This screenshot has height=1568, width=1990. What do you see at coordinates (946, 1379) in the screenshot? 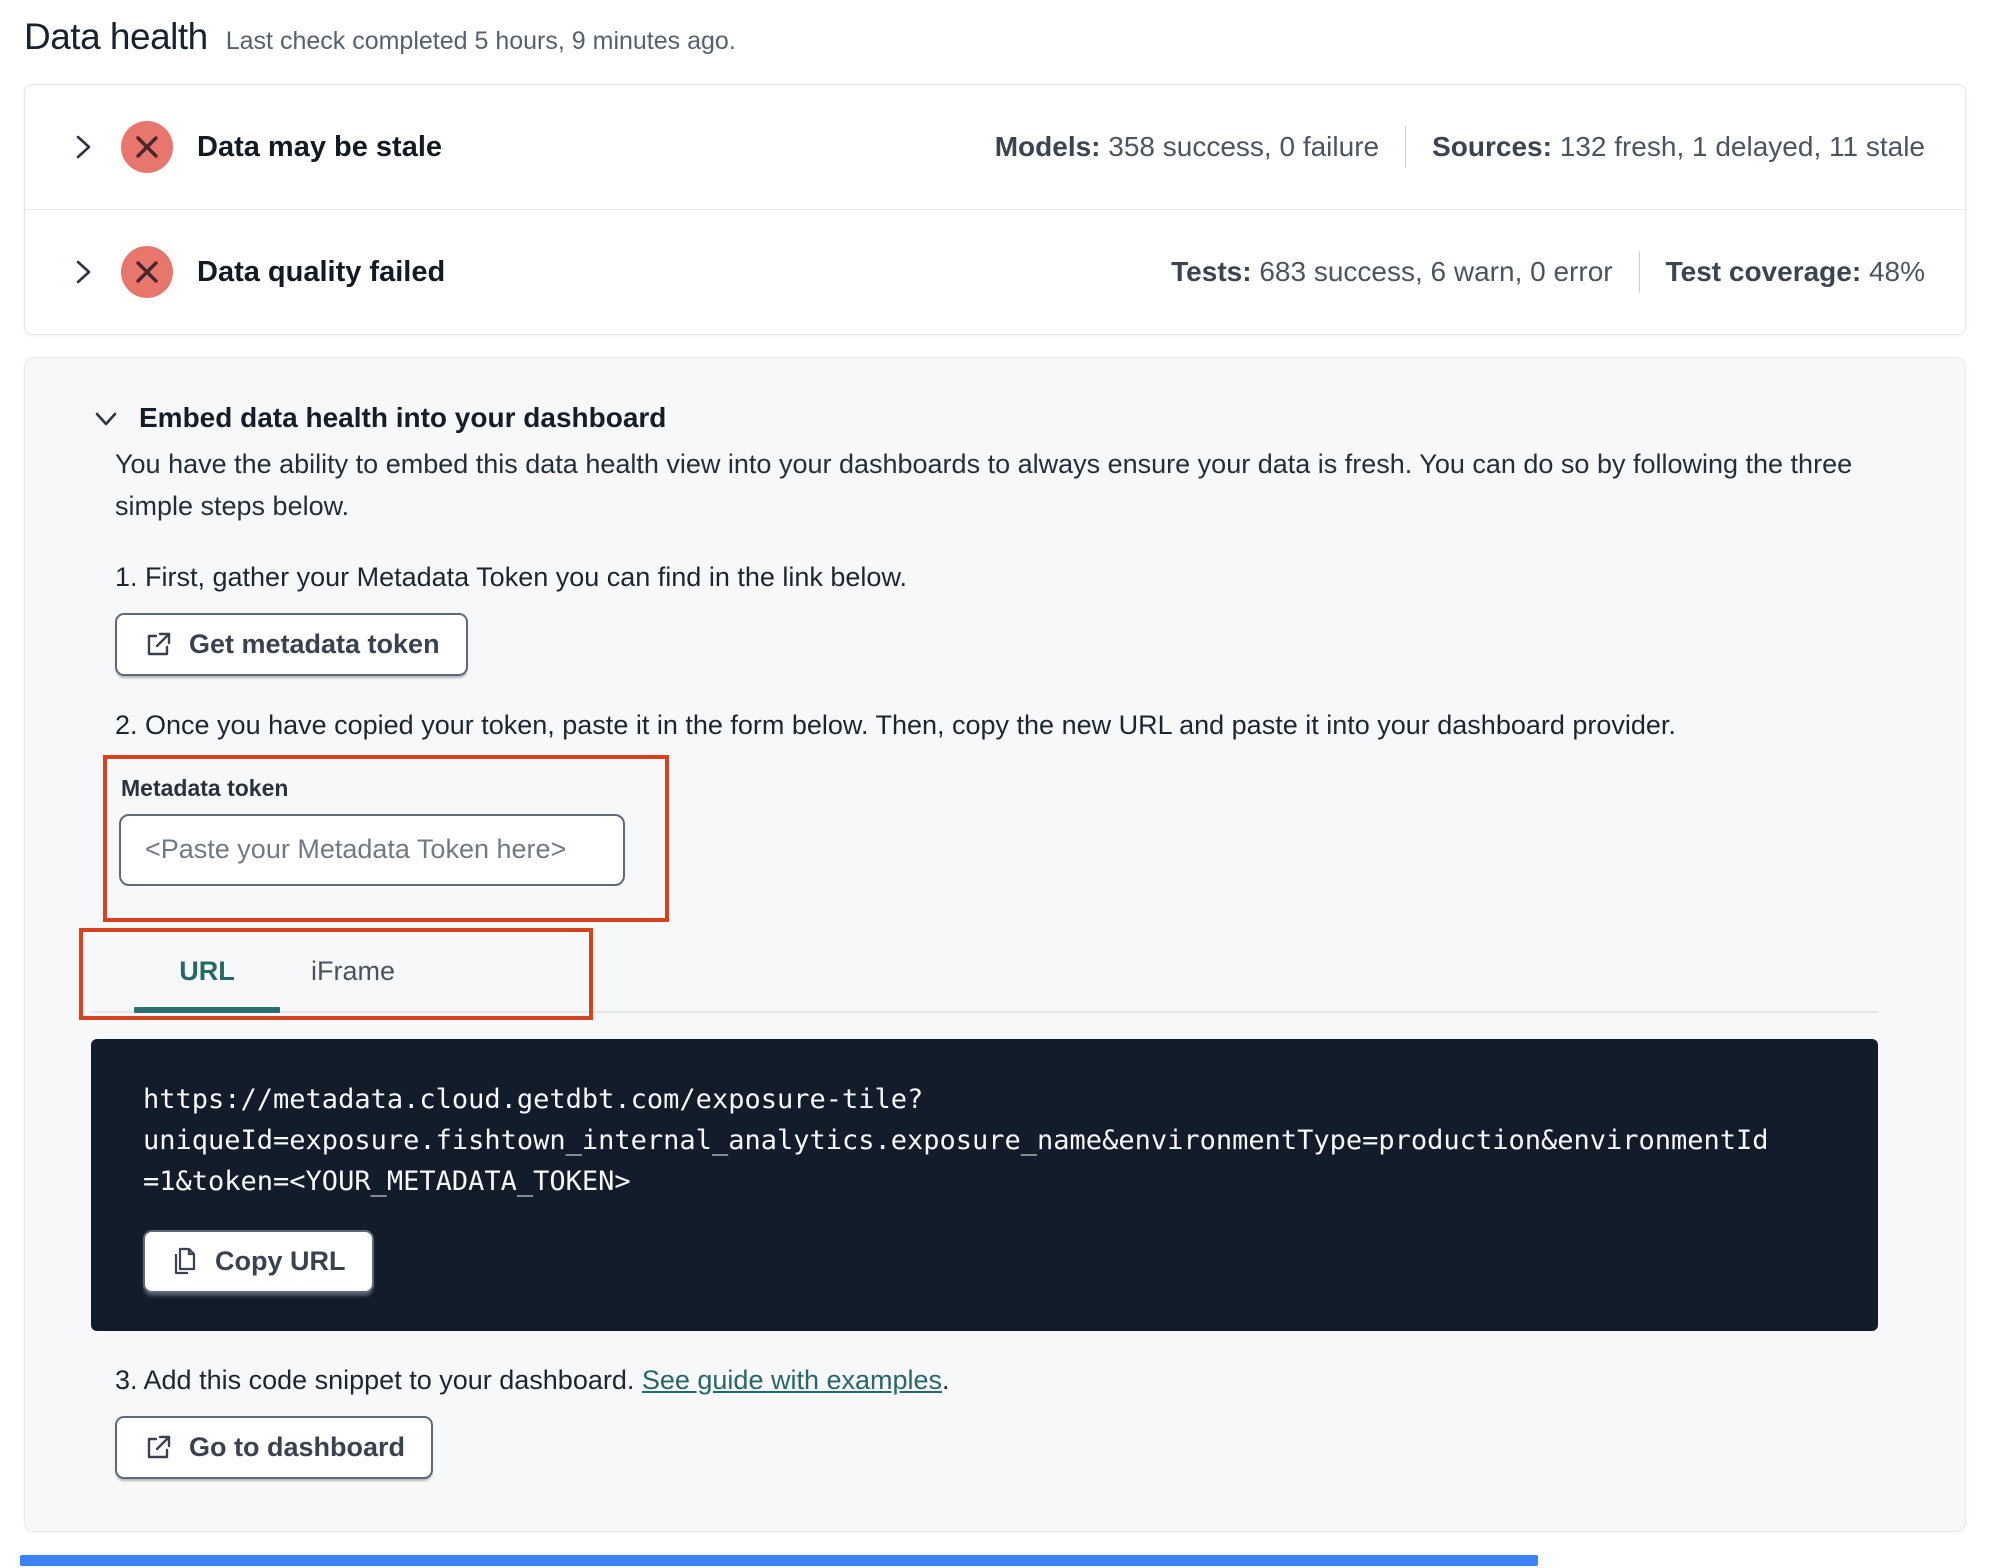
I see `step-3-suffix: .` at bounding box center [946, 1379].